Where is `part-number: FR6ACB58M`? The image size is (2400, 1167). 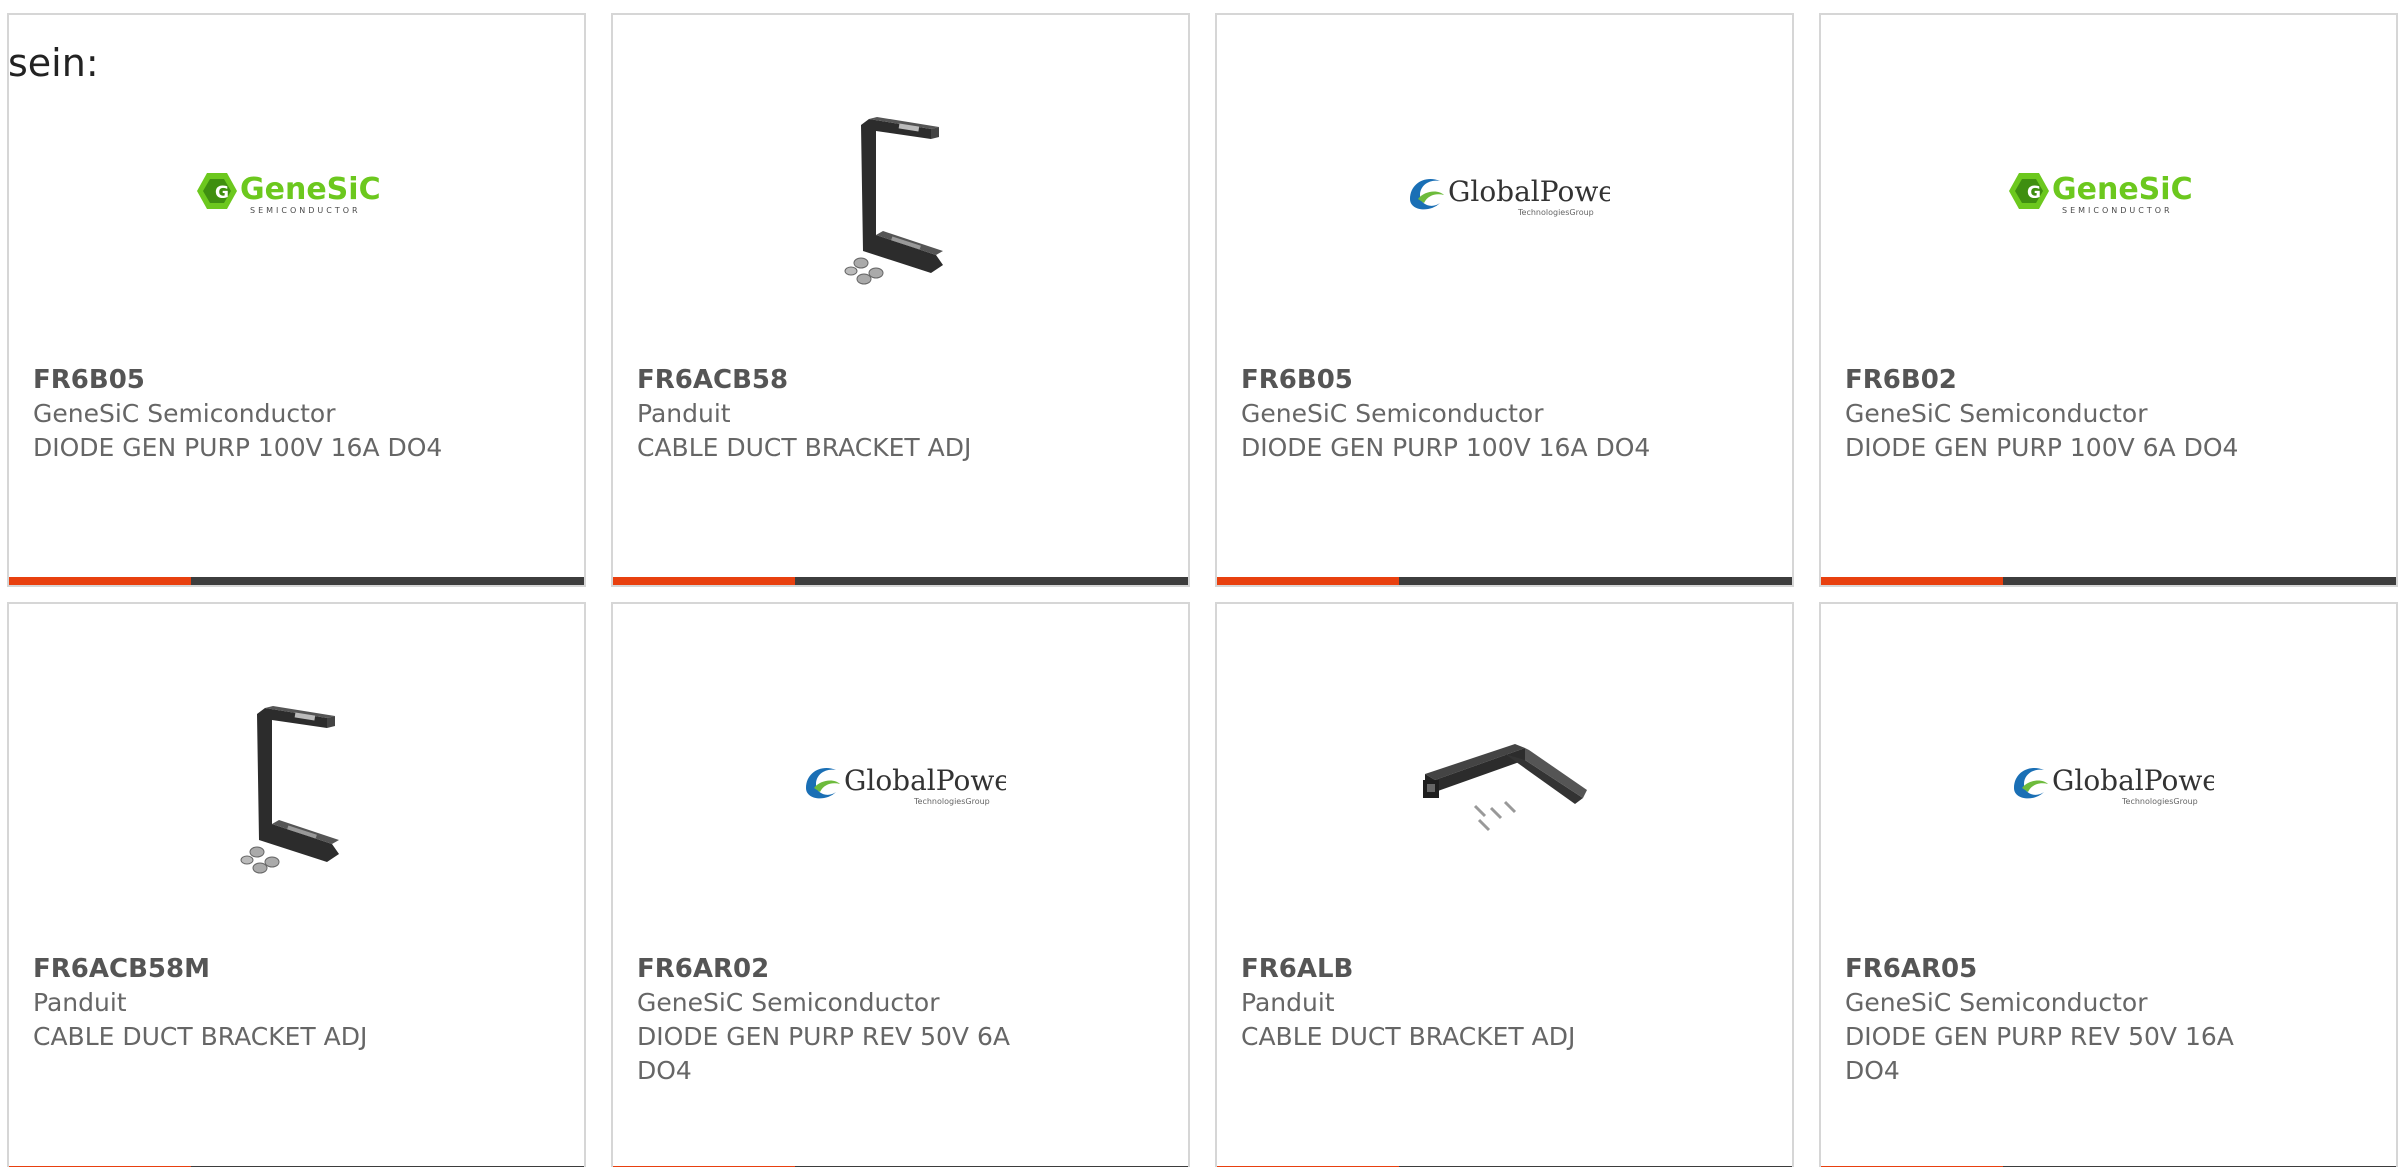
part-number: FR6ACB58M is located at coordinates (296, 969).